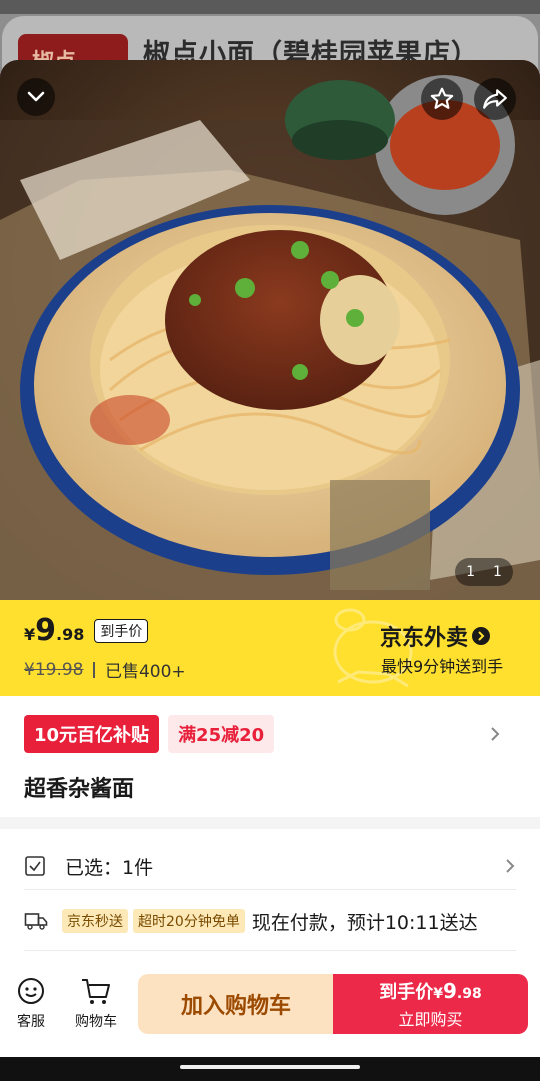 This screenshot has width=540, height=1081. What do you see at coordinates (236, 1004) in the screenshot?
I see `add-to-cart-button: 加入购物车` at bounding box center [236, 1004].